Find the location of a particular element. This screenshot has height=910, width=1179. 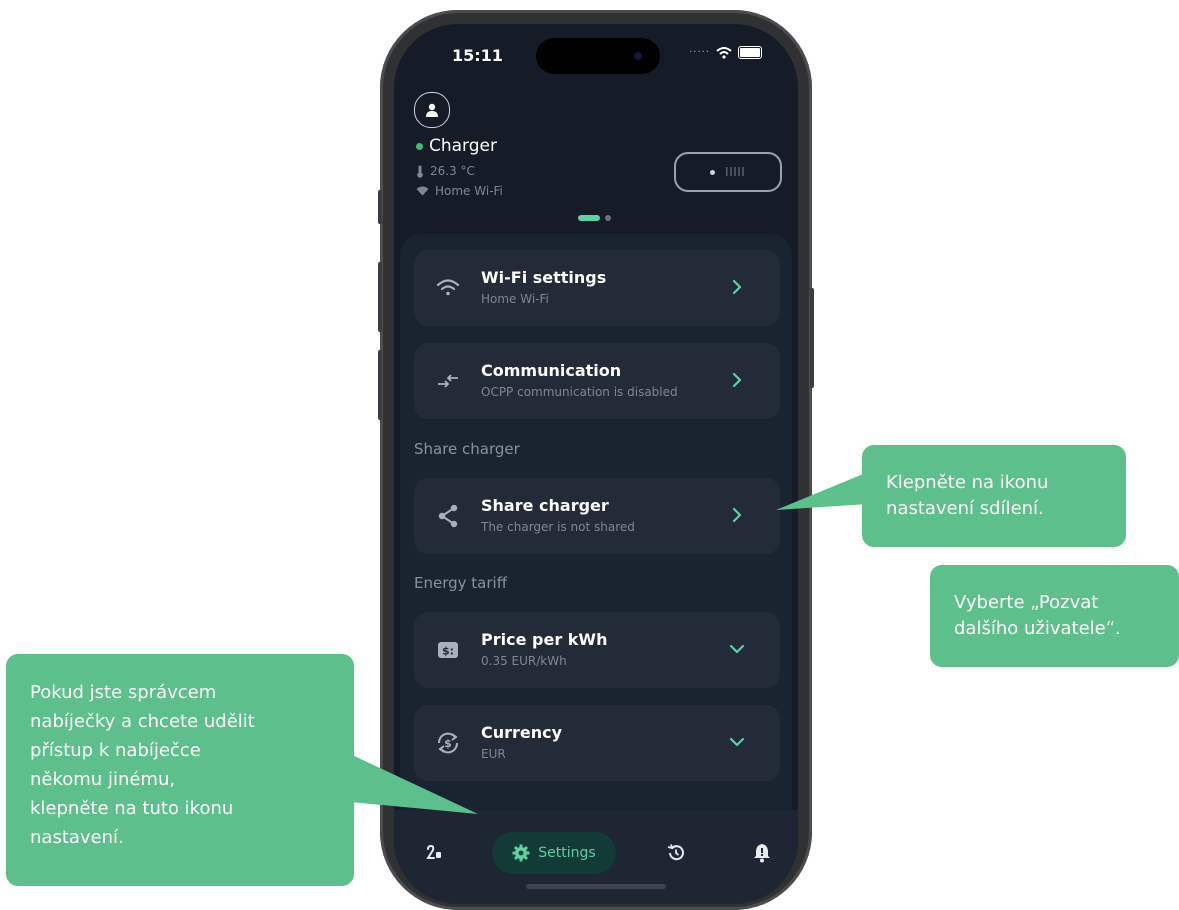

share-charger-item: Share charger The charger is not shared is located at coordinates (597, 516).